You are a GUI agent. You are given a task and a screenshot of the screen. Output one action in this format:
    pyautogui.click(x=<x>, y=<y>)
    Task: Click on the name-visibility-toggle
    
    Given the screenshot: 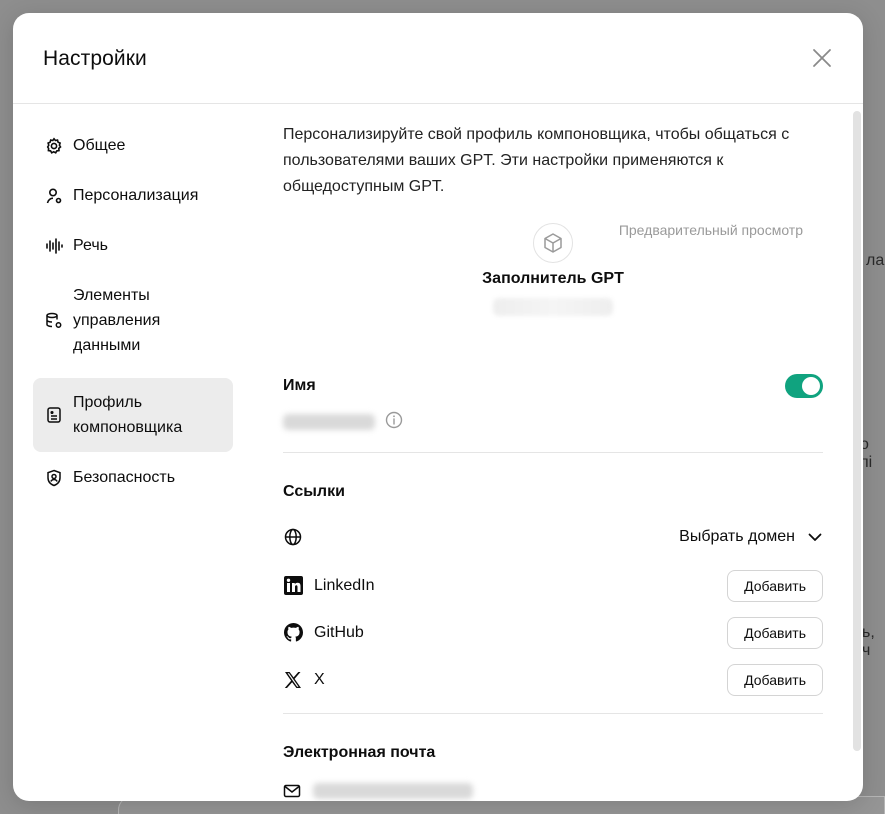 What is the action you would take?
    pyautogui.click(x=804, y=386)
    